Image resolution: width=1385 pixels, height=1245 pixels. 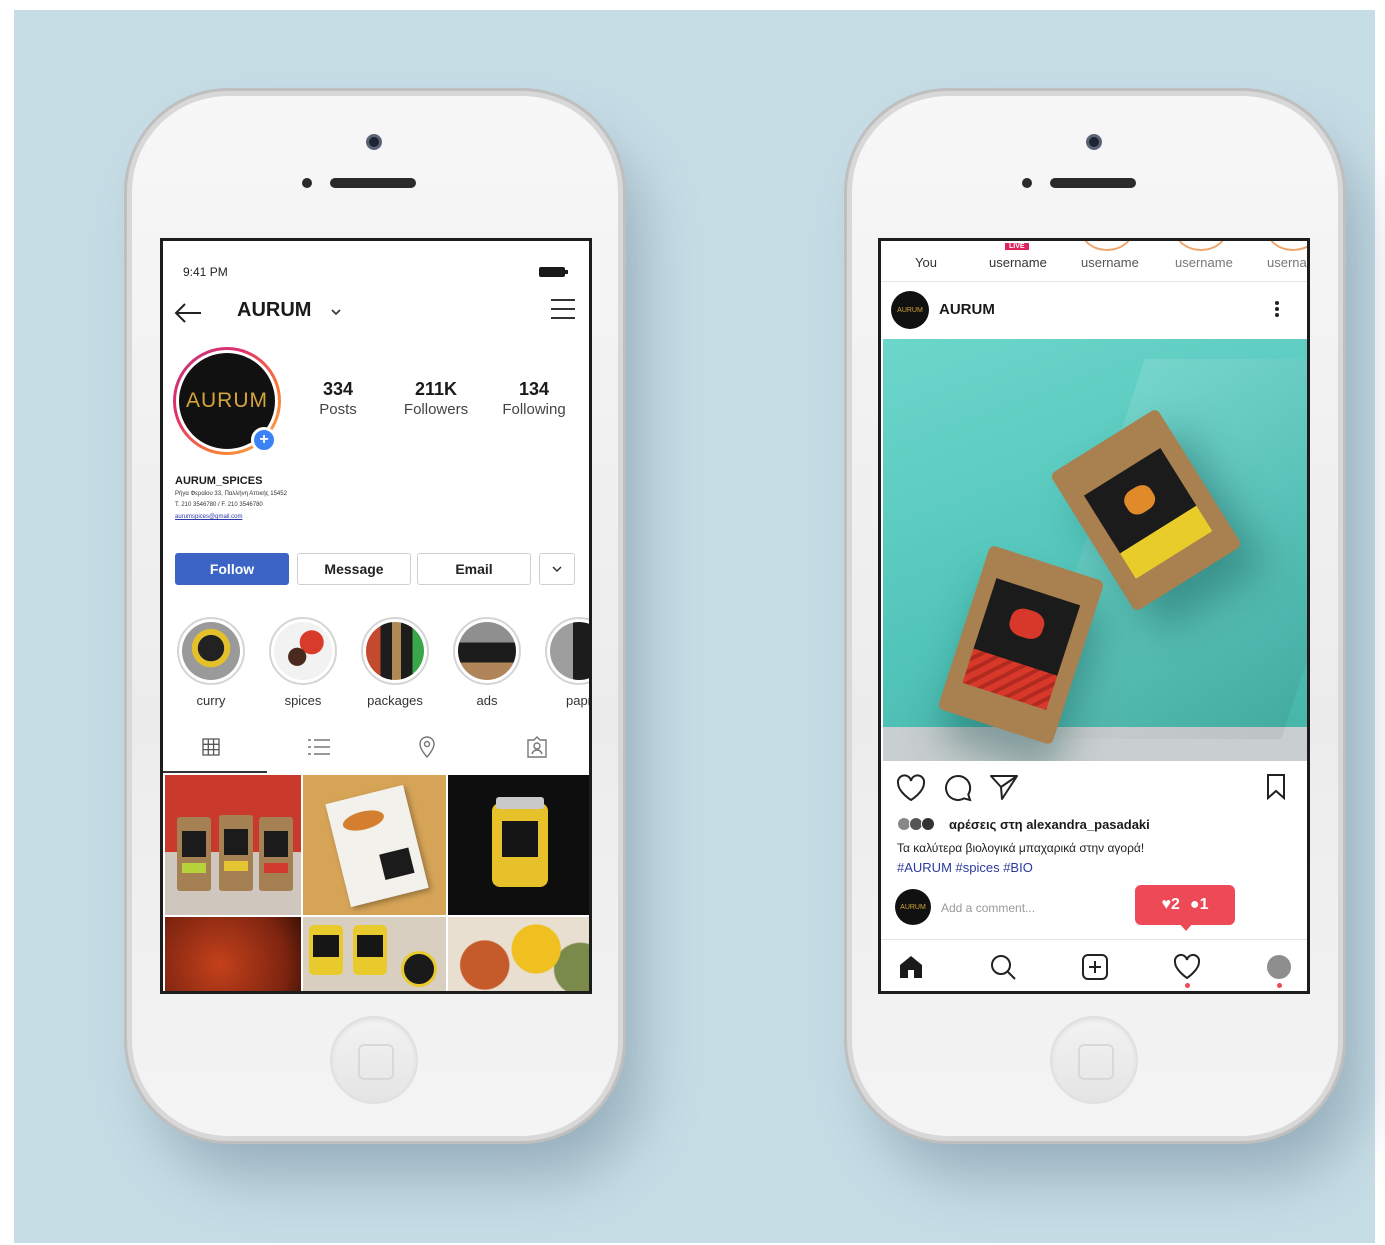 What do you see at coordinates (537, 747) in the screenshot?
I see `tagged-icon` at bounding box center [537, 747].